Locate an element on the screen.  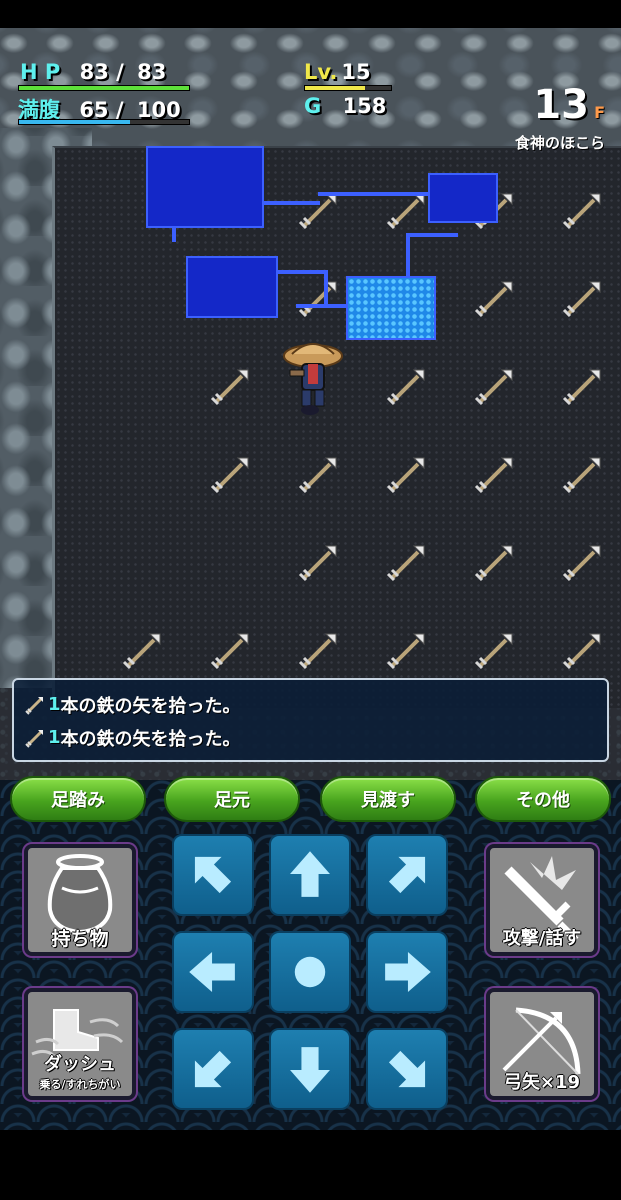
arrow-right-icon is located at coordinates (408, 972).